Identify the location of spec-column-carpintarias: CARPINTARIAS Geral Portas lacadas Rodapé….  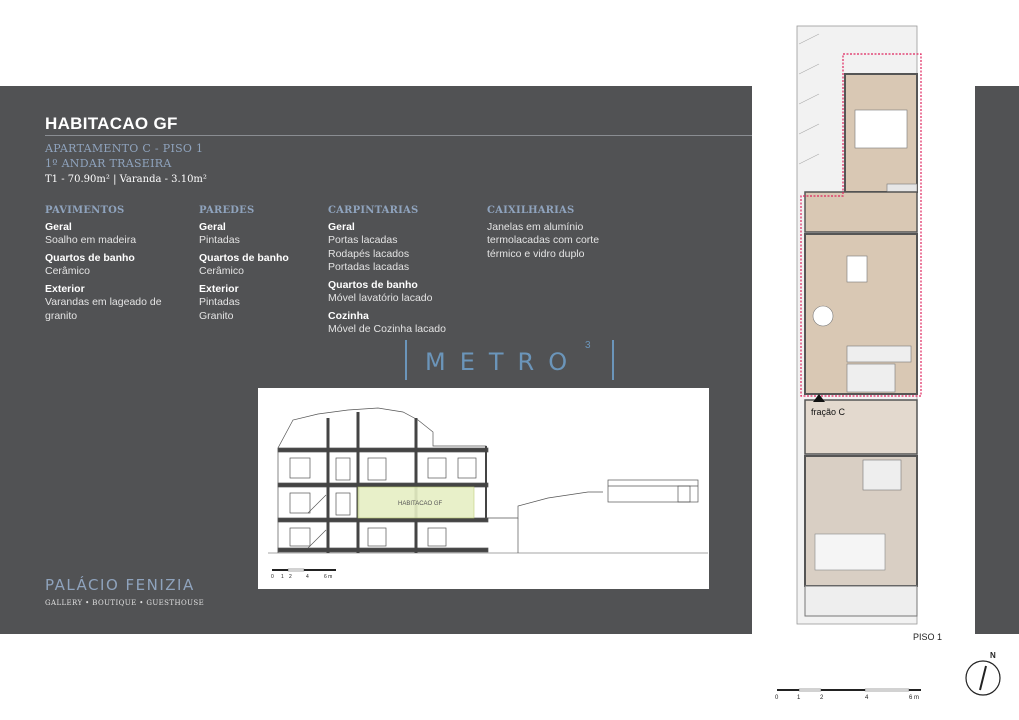
(403, 272).